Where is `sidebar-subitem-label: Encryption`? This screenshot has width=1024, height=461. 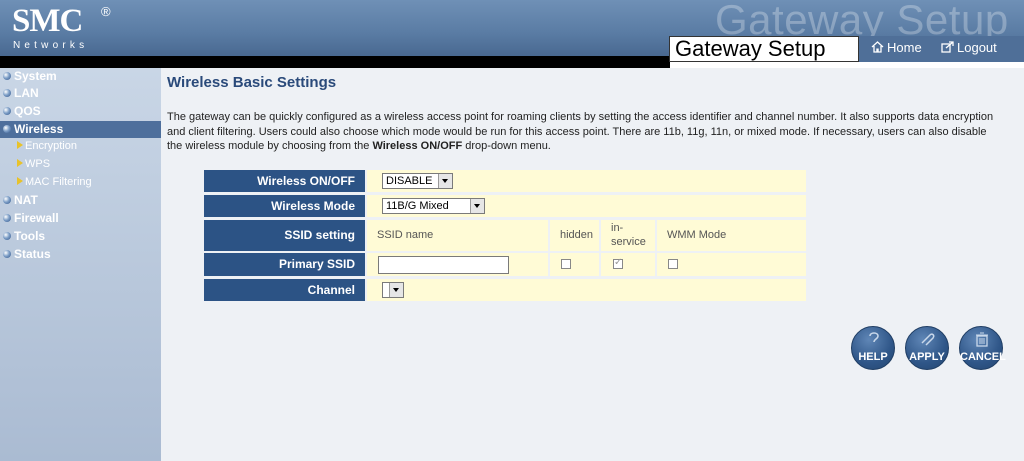 sidebar-subitem-label: Encryption is located at coordinates (51, 146).